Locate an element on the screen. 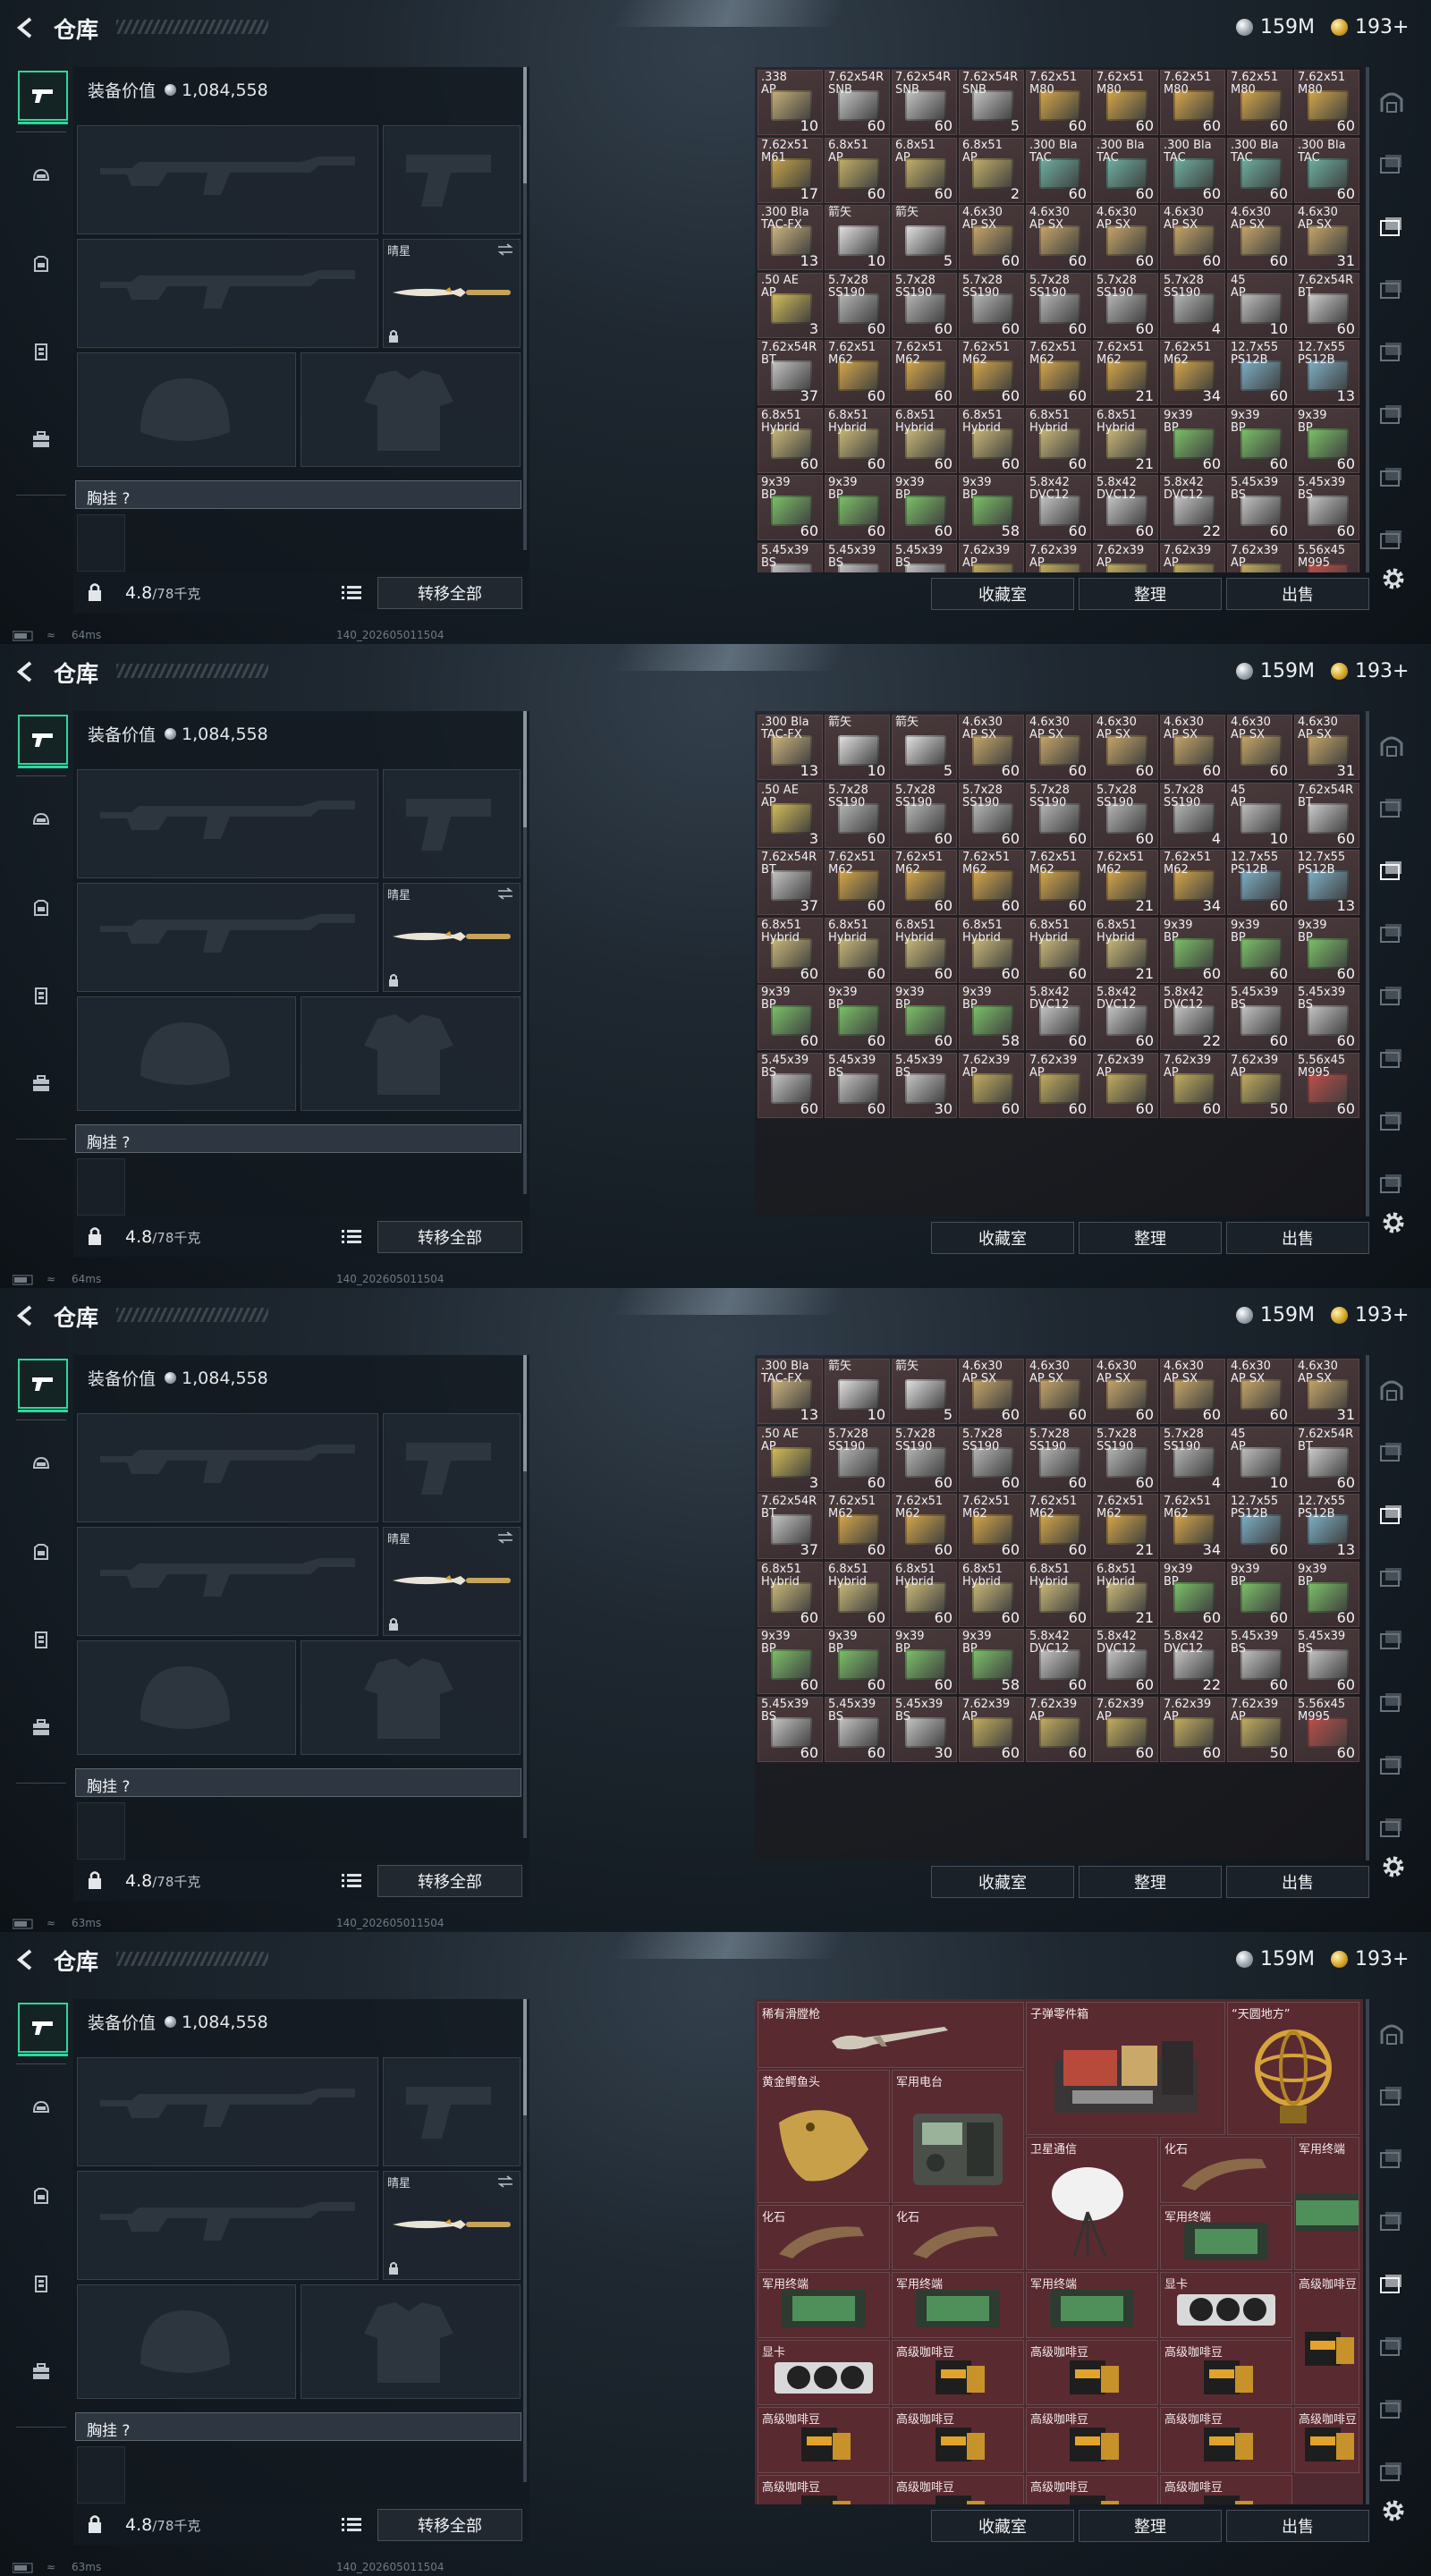 The image size is (1431, 2576). primary-weapon-slot is located at coordinates (228, 179).